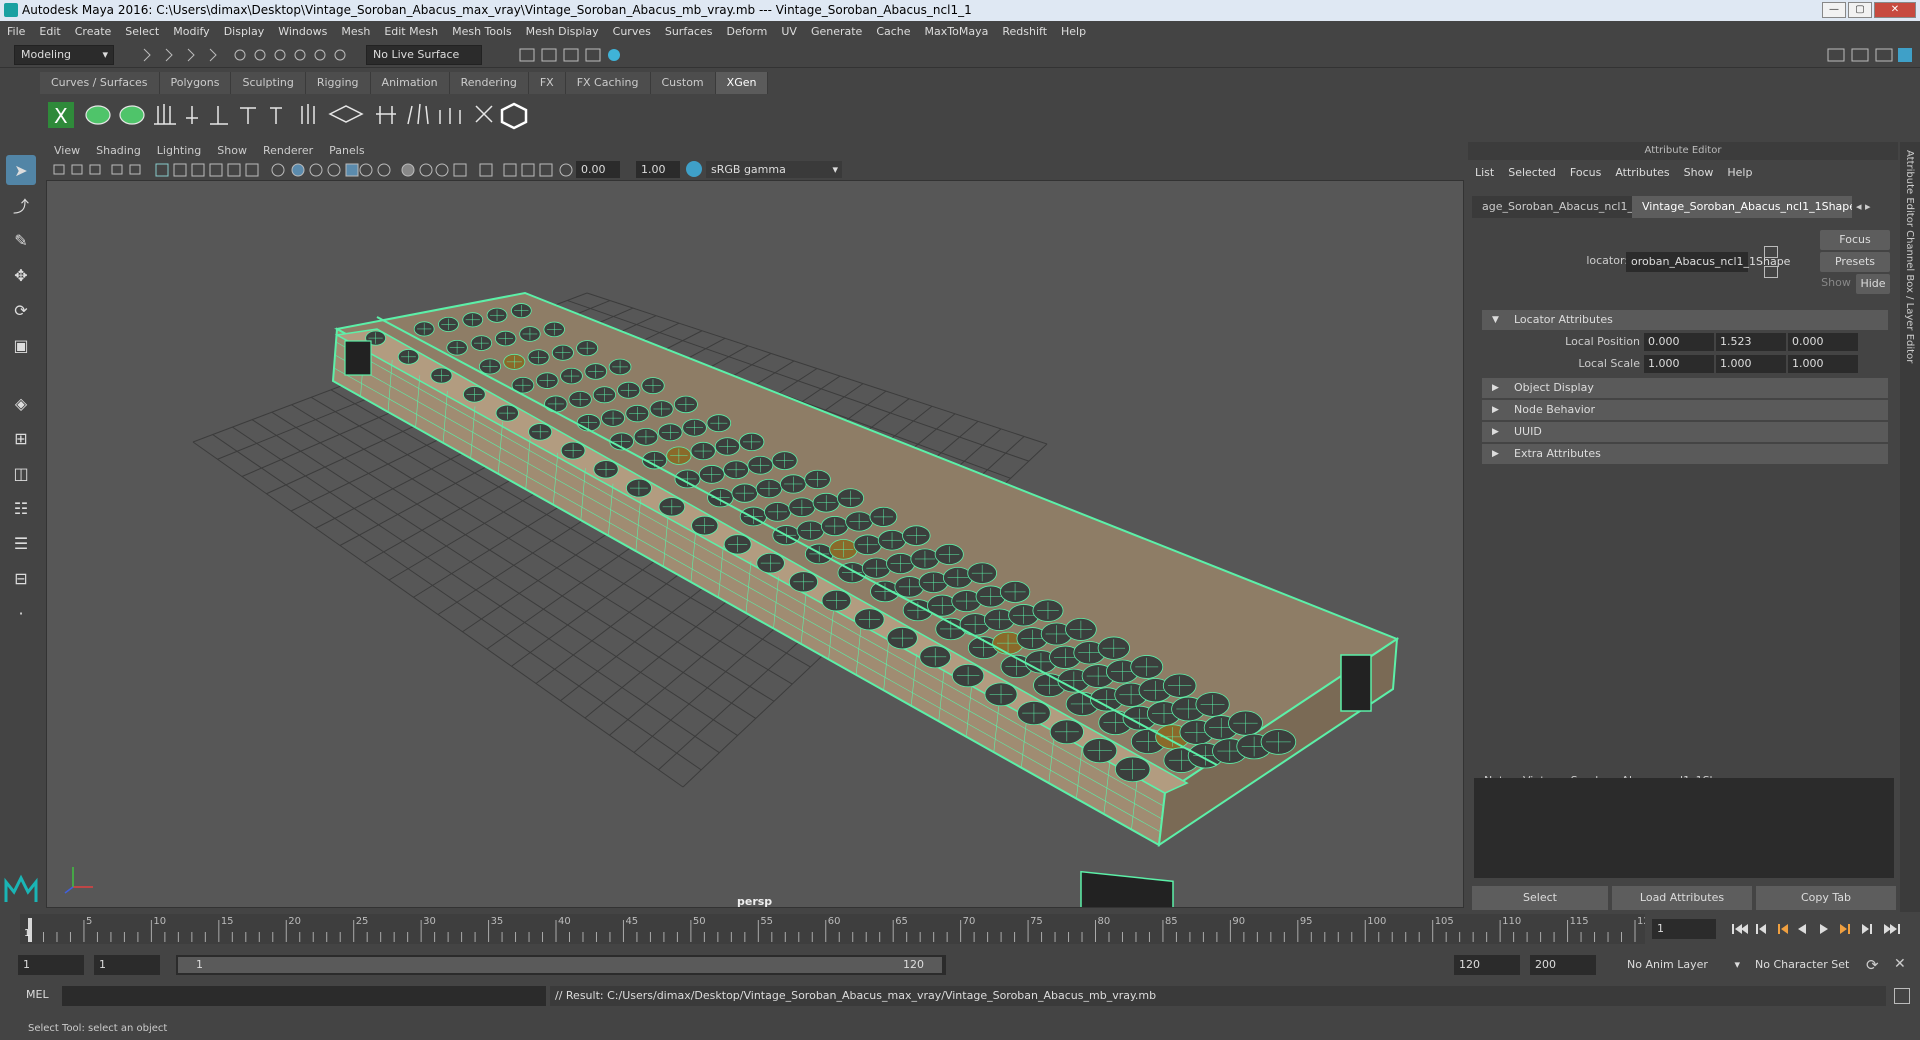  Describe the element at coordinates (1552, 207) in the screenshot. I see `tab-transform-node: age_Soroban_Abacus_ncl1_1` at that location.